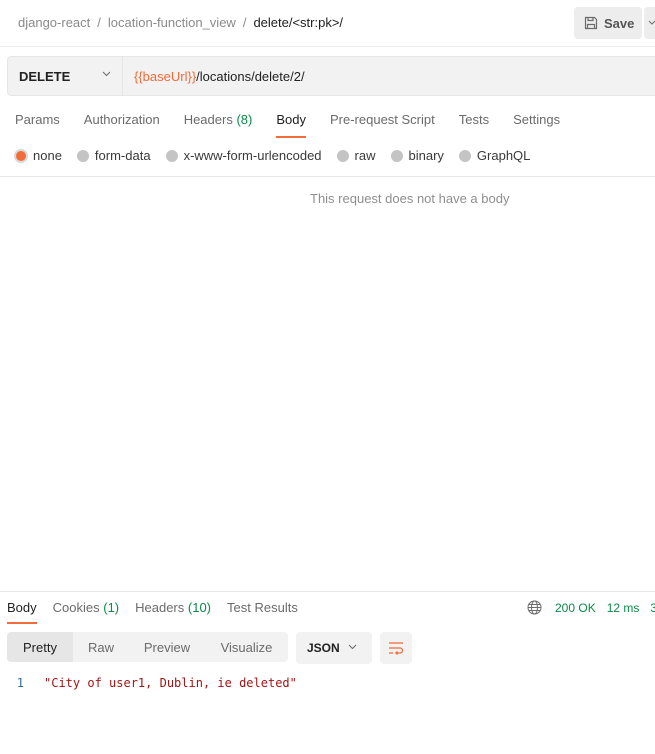  What do you see at coordinates (323, 648) in the screenshot?
I see `format-label: JSON` at bounding box center [323, 648].